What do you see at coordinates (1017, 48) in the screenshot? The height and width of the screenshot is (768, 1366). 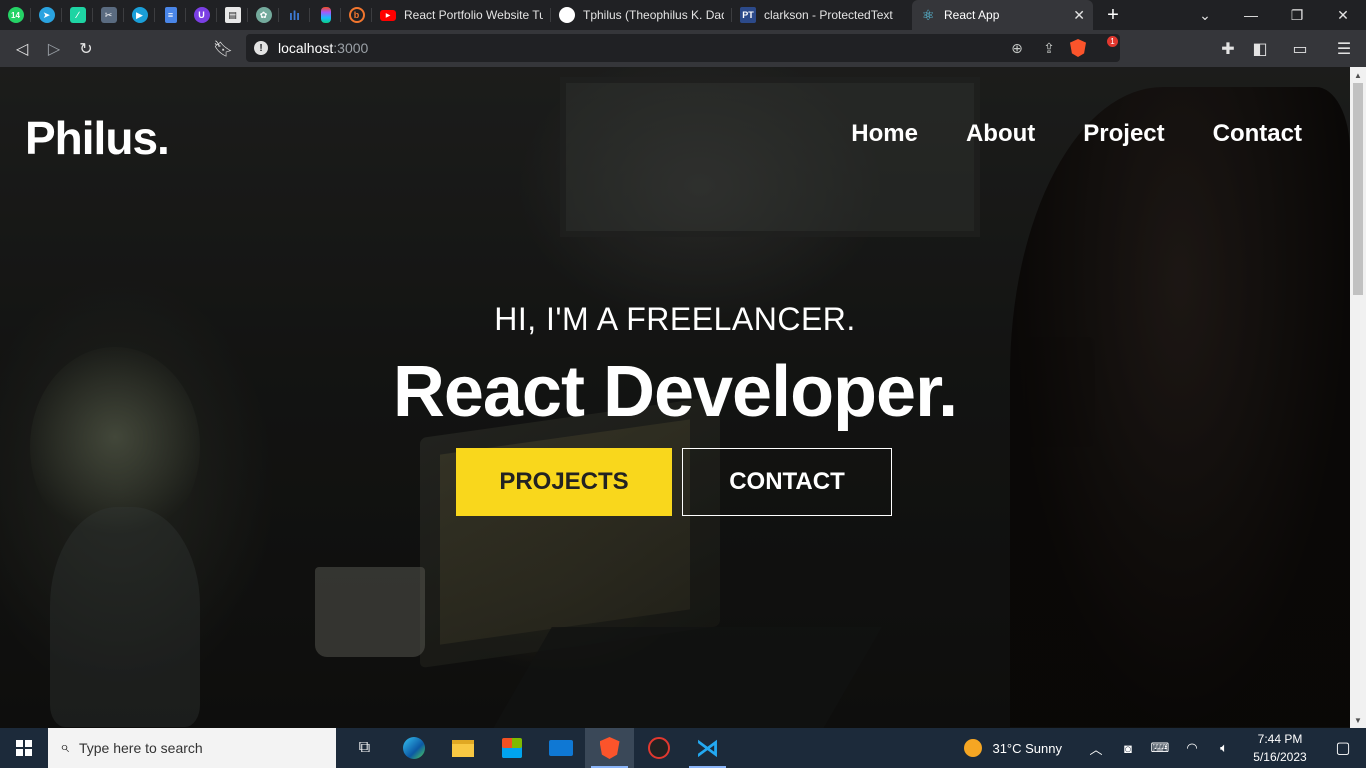 I see `zoom-icon: ⊕` at bounding box center [1017, 48].